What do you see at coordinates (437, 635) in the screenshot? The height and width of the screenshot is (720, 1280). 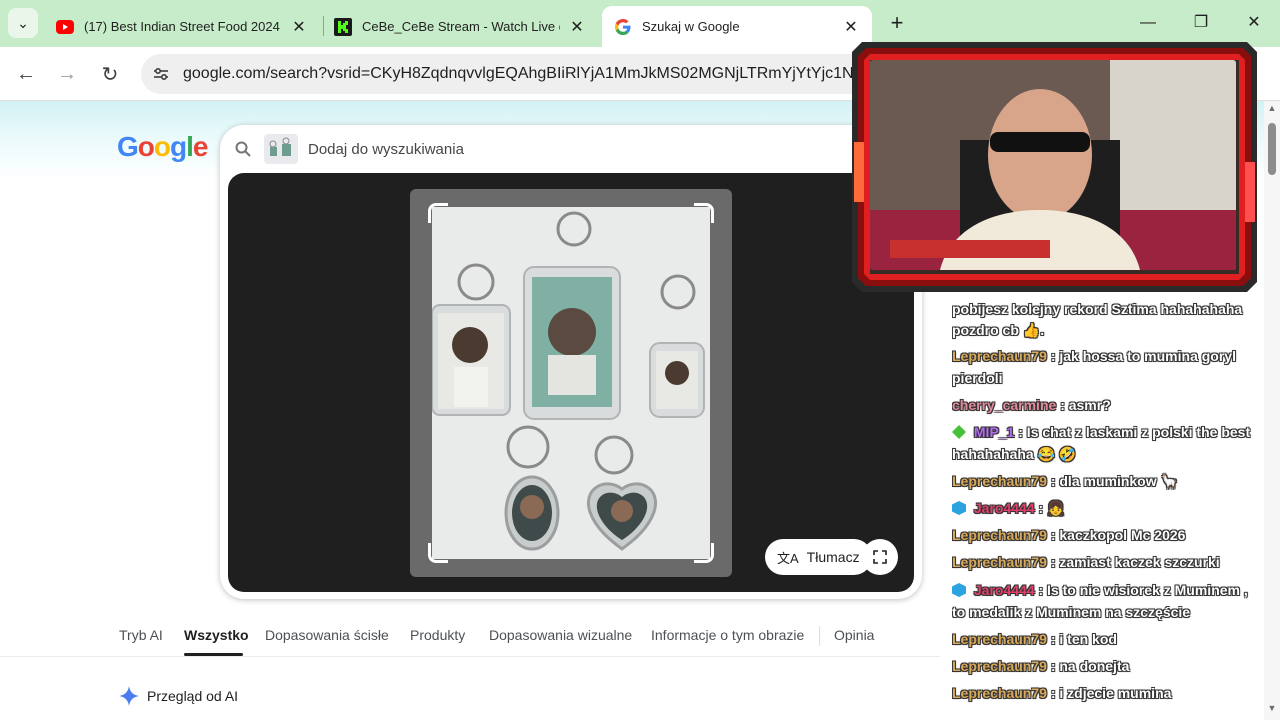 I see `filter-tab-products: Produkty` at bounding box center [437, 635].